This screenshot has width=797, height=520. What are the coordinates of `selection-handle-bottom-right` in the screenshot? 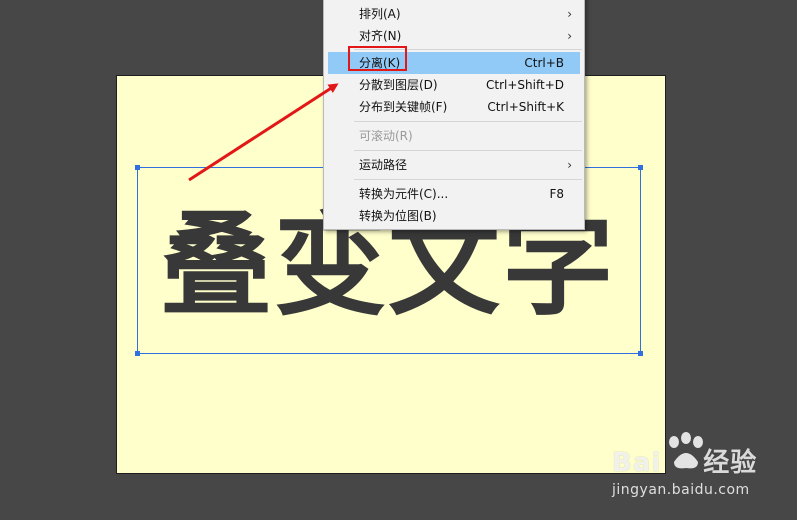 It's located at (640, 353).